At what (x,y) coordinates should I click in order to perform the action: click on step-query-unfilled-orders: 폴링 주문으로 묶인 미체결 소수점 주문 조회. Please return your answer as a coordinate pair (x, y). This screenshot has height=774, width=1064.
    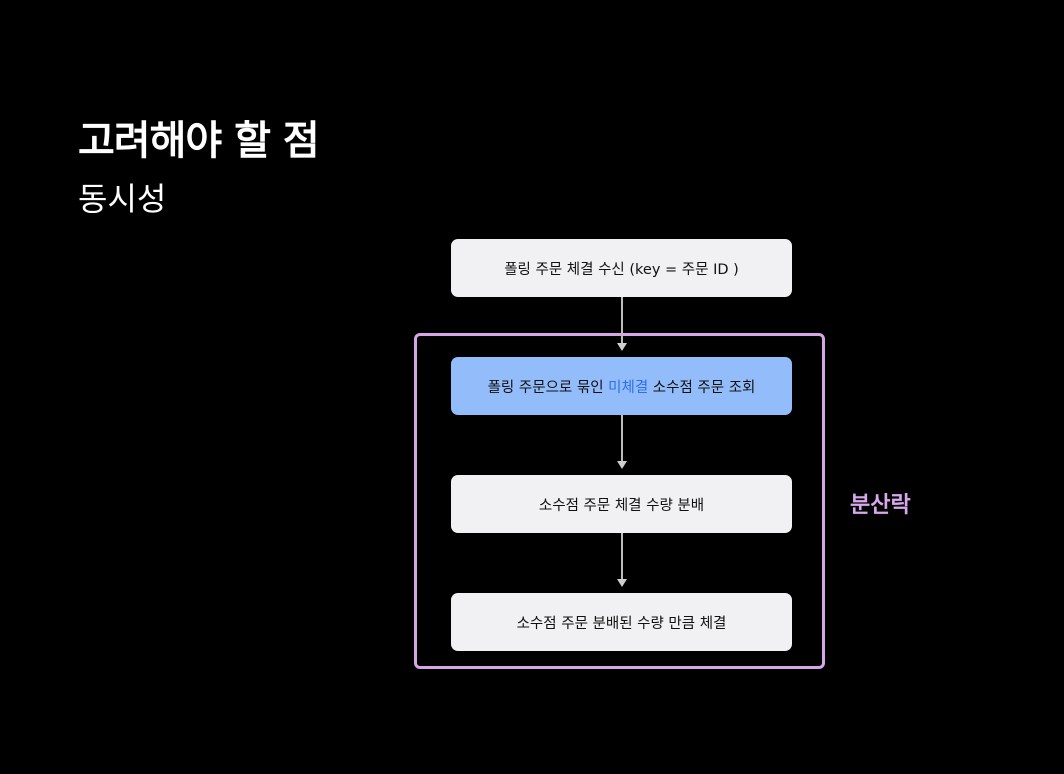
    Looking at the image, I should click on (621, 386).